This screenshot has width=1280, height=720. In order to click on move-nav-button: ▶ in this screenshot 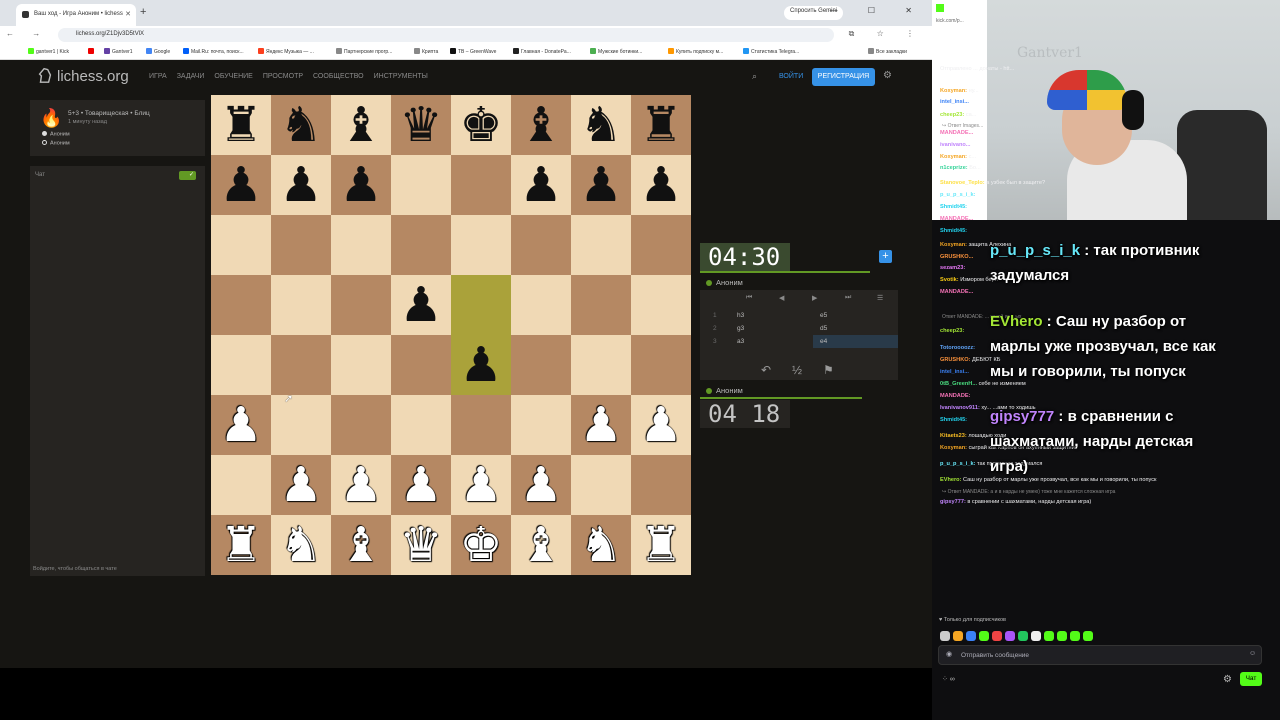, I will do `click(814, 298)`.